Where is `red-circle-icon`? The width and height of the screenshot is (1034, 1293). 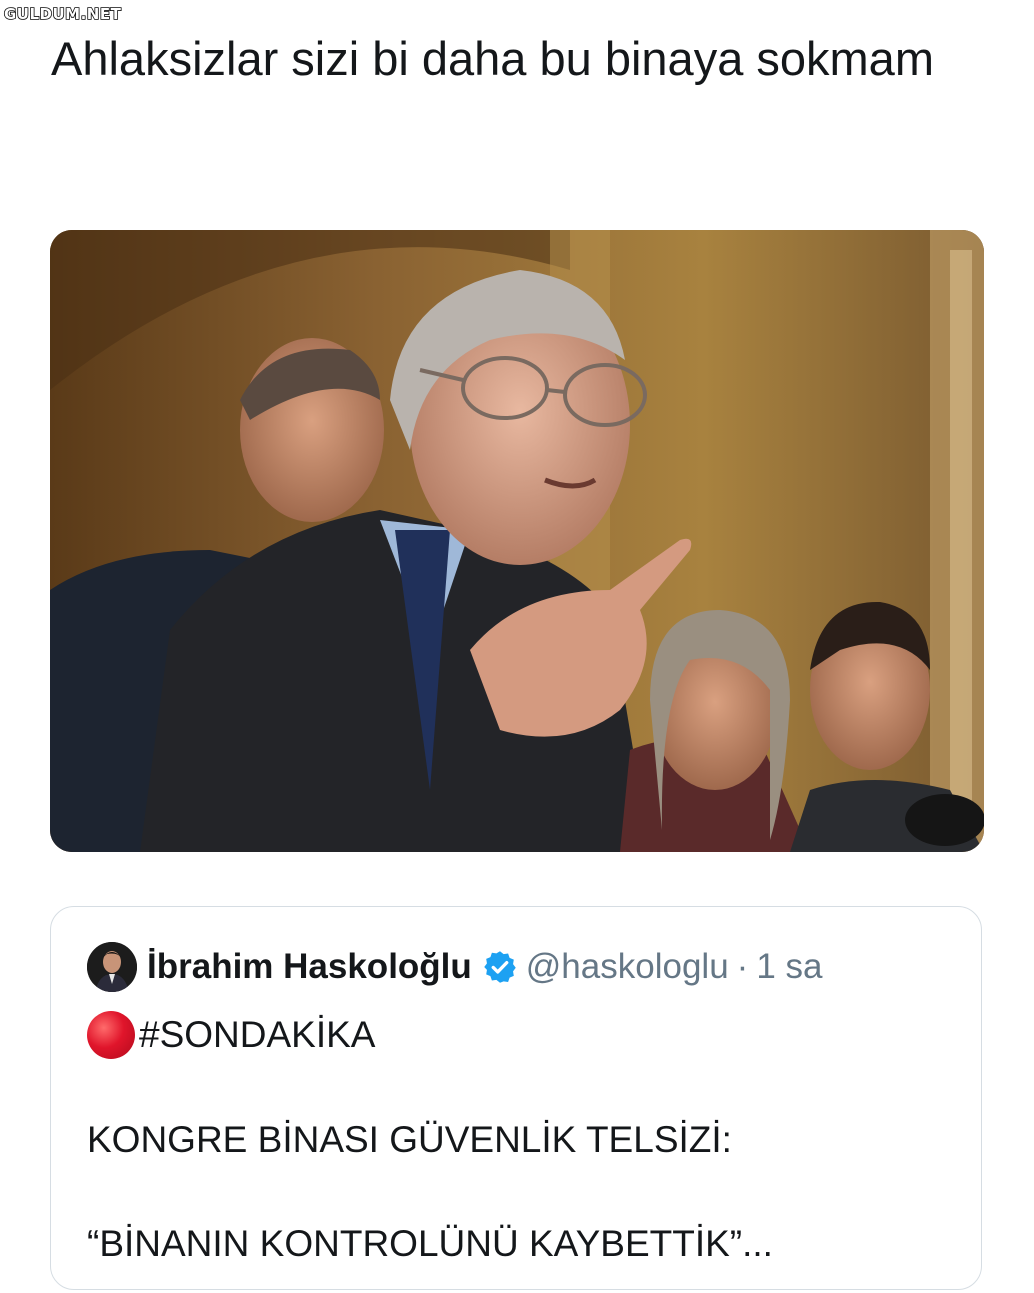 red-circle-icon is located at coordinates (111, 1035).